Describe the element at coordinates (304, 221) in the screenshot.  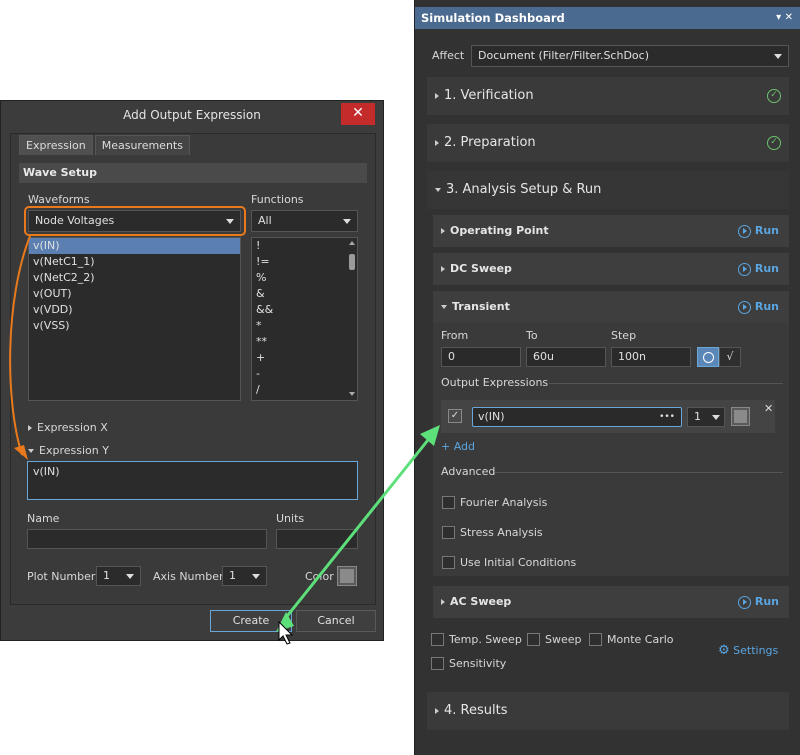
I see `functions-select: All` at that location.